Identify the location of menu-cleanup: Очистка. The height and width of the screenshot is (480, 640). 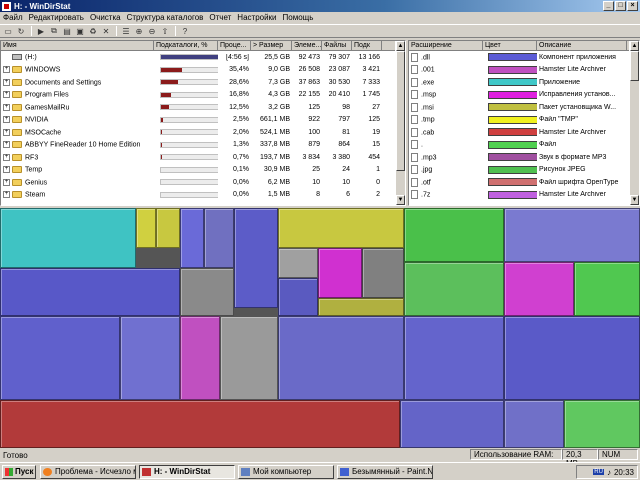
(105, 17).